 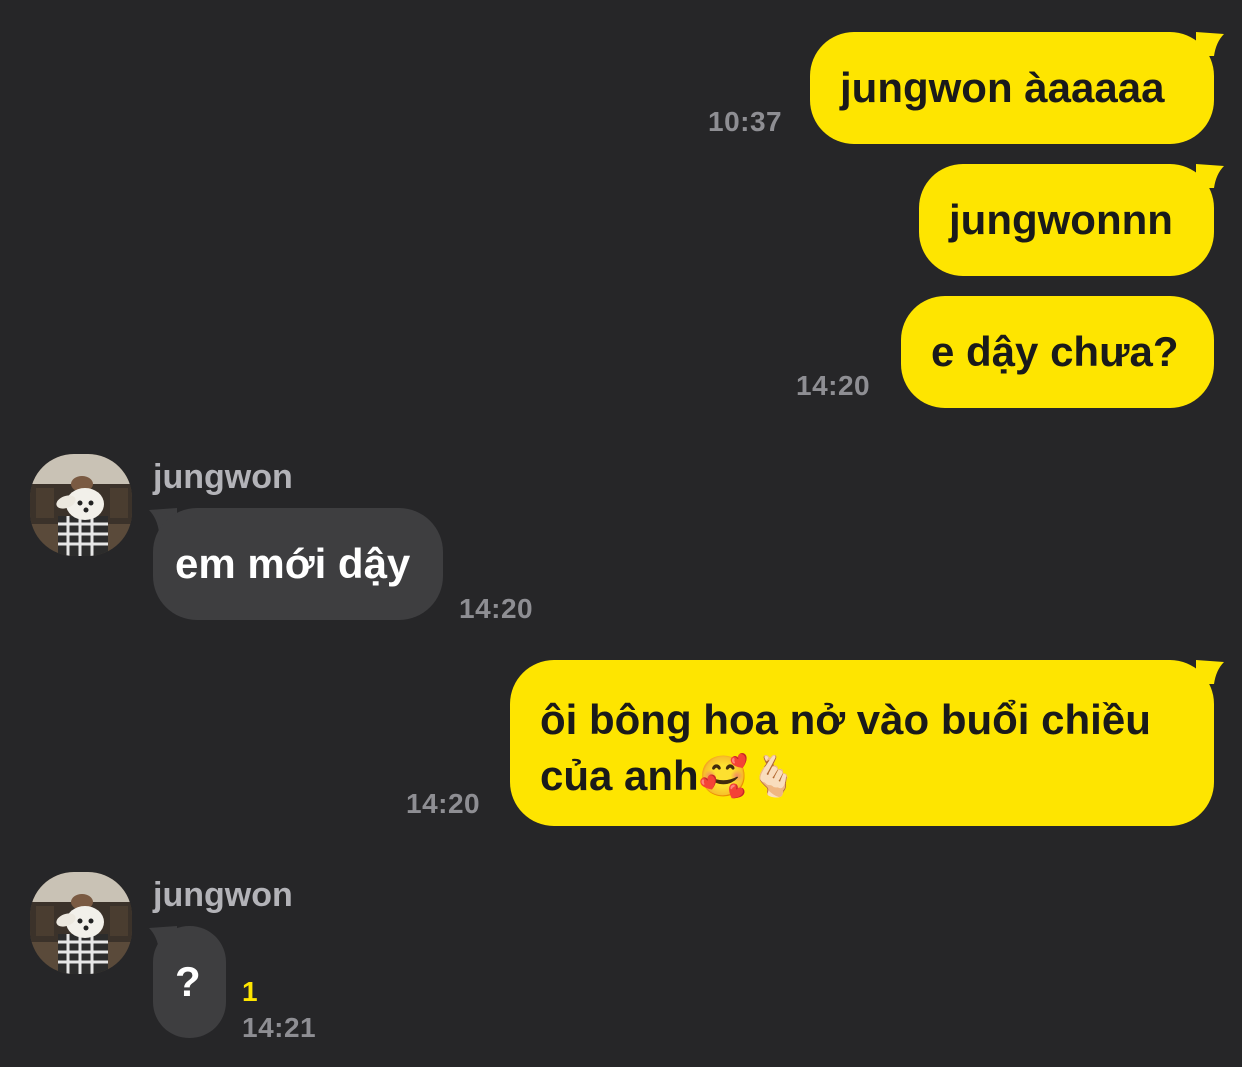 I want to click on message-text: ?, so click(x=188, y=981).